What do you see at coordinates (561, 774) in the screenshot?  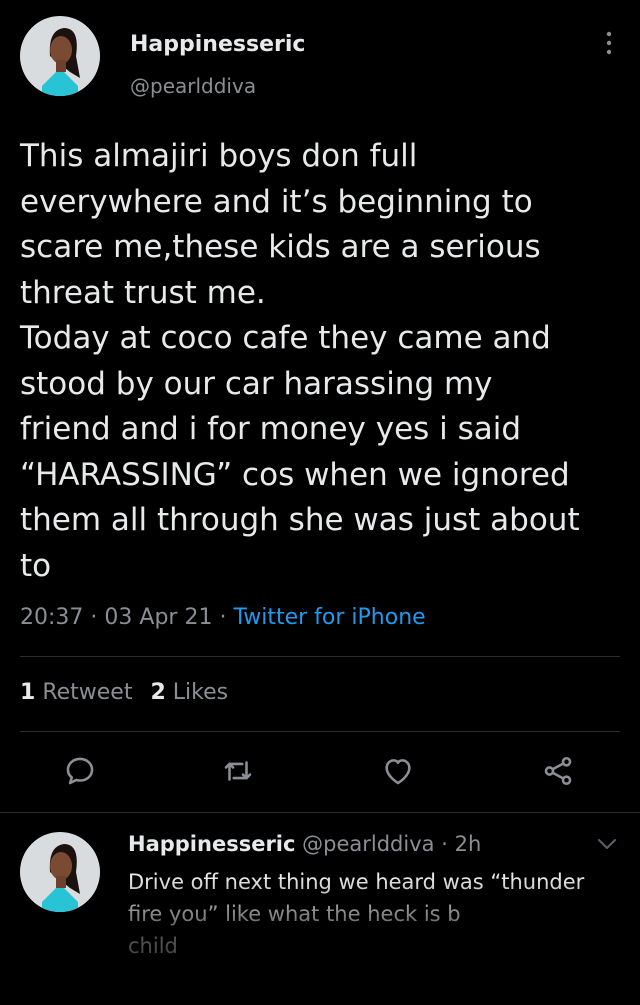 I see `share-icon` at bounding box center [561, 774].